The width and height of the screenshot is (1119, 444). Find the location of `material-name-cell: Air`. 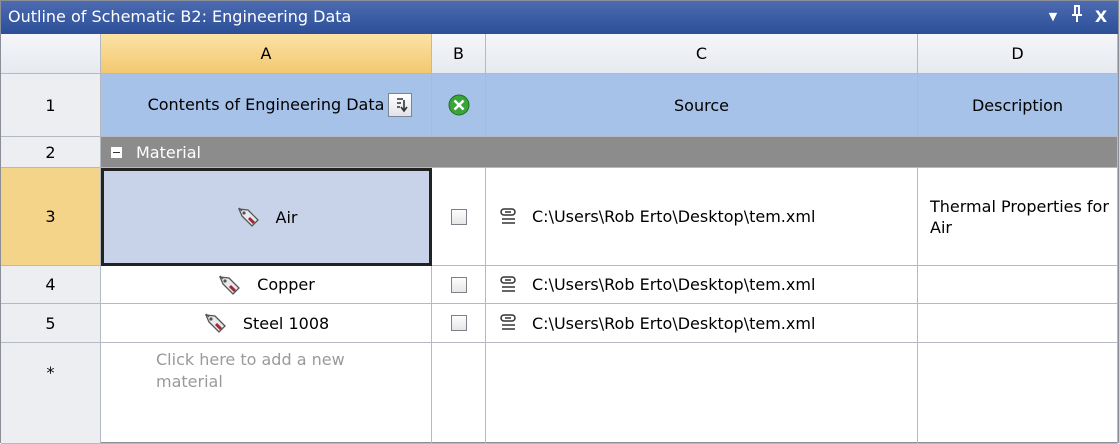

material-name-cell: Air is located at coordinates (266, 217).